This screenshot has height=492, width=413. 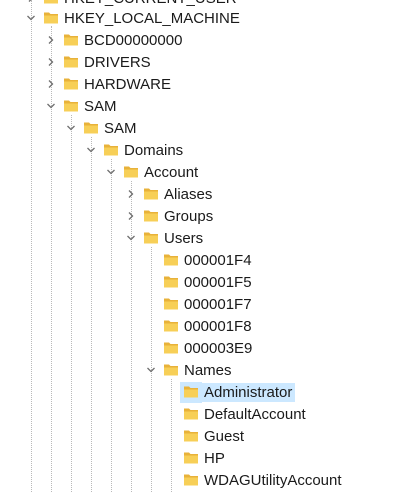 I want to click on tree-node-label: Domains, so click(x=153, y=150).